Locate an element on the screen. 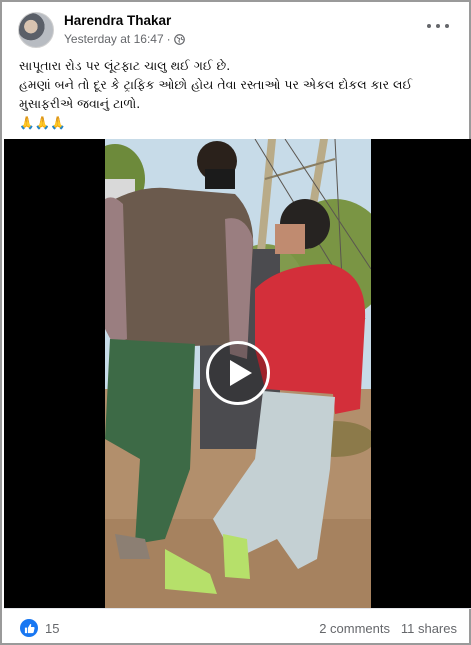 The width and height of the screenshot is (471, 645). more-options-icon is located at coordinates (438, 26).